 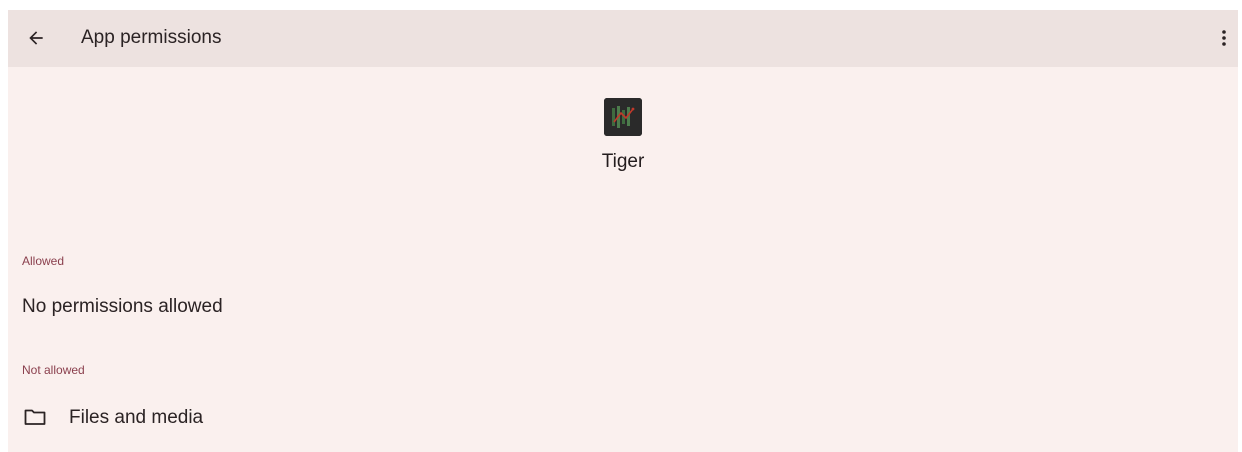 I want to click on page-title: App permissions, so click(x=151, y=37).